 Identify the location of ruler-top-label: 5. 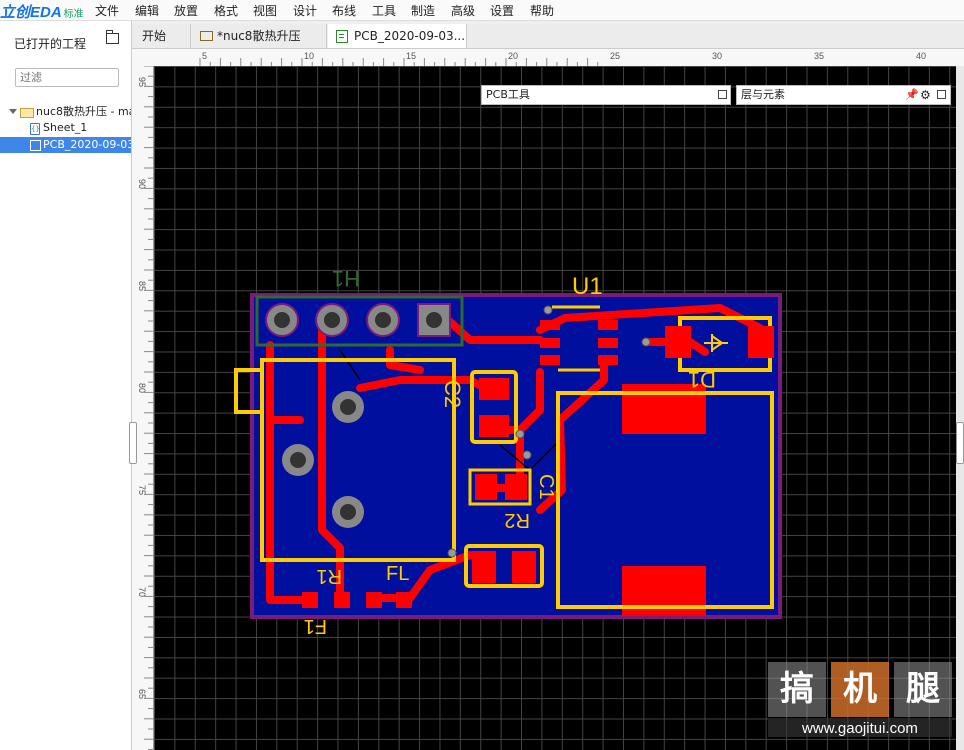
(204, 56).